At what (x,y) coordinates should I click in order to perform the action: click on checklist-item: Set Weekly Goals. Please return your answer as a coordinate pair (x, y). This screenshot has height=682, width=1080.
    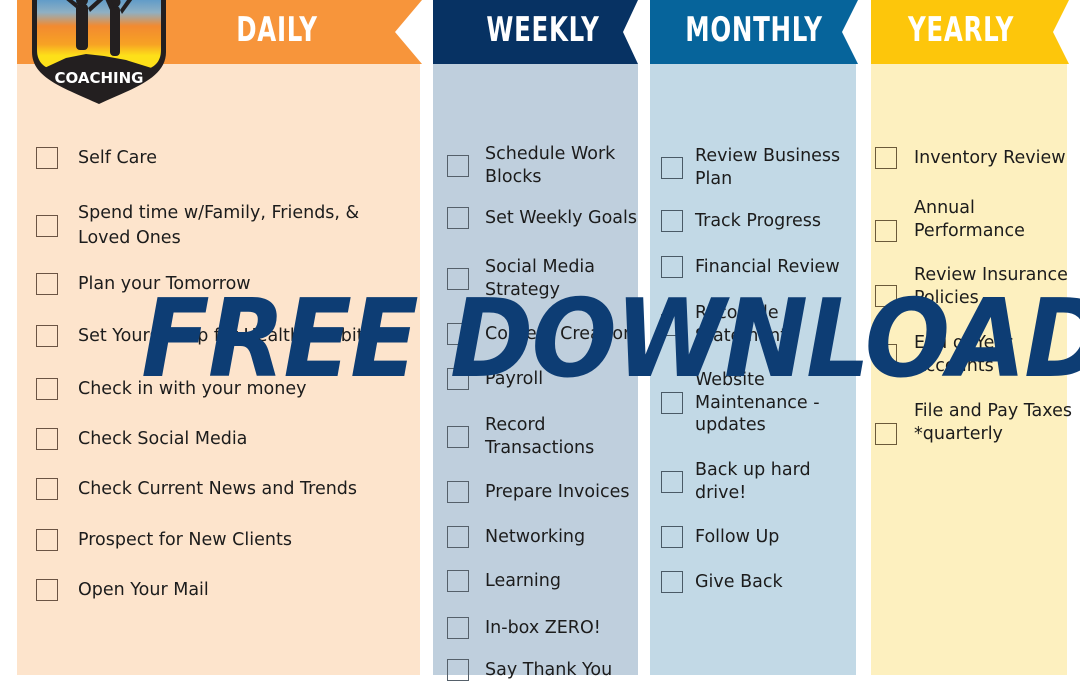
    Looking at the image, I should click on (546, 218).